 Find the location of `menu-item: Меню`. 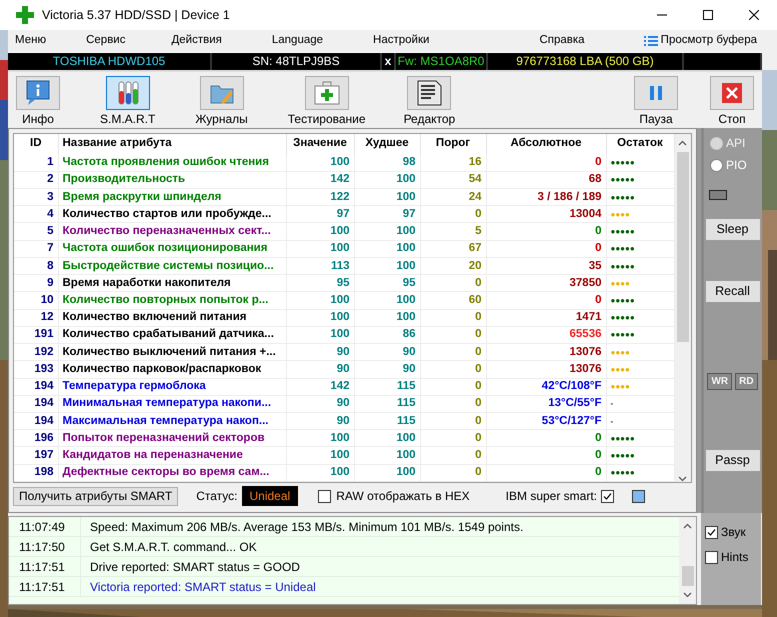

menu-item: Меню is located at coordinates (30, 41).